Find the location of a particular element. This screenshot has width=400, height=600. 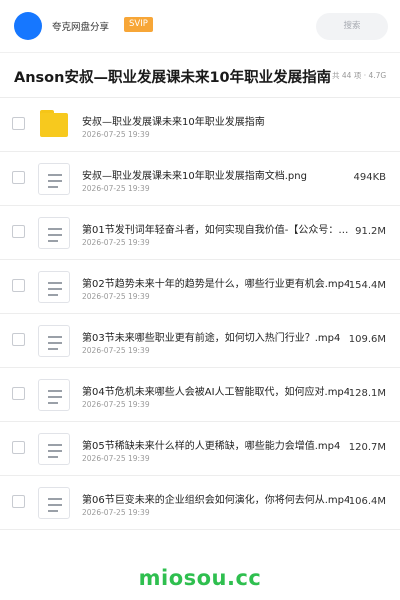

list-item: 安叔—职业发展课未来10年职业发展指南 2026-07-25 19:39 is located at coordinates (200, 125).